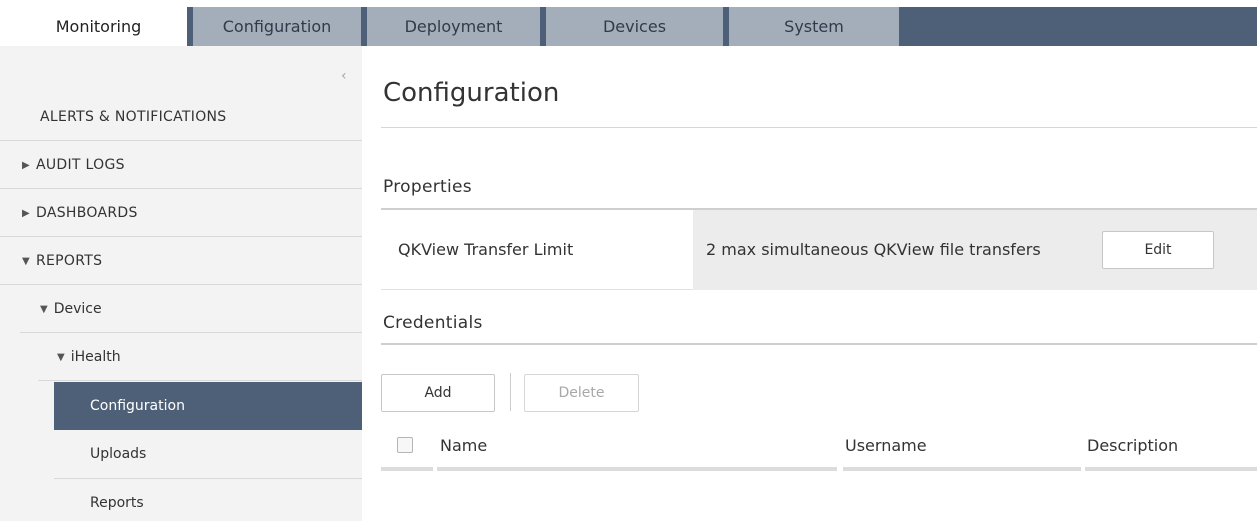 The image size is (1257, 521). I want to click on button-separator, so click(510, 392).